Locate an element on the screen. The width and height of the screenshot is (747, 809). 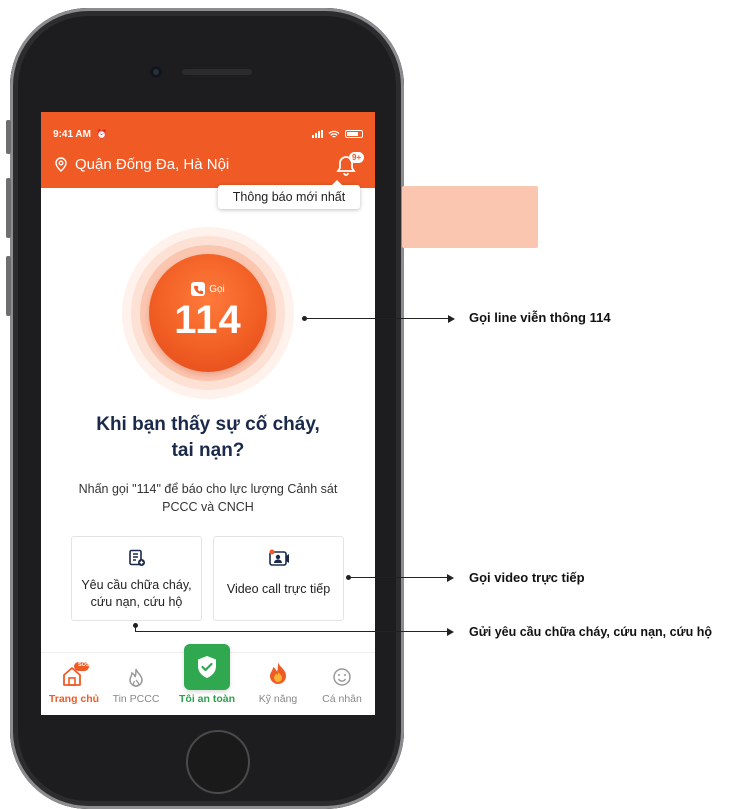
annotation-call-114: Gọi line viễn thông 114 is located at coordinates (540, 317).